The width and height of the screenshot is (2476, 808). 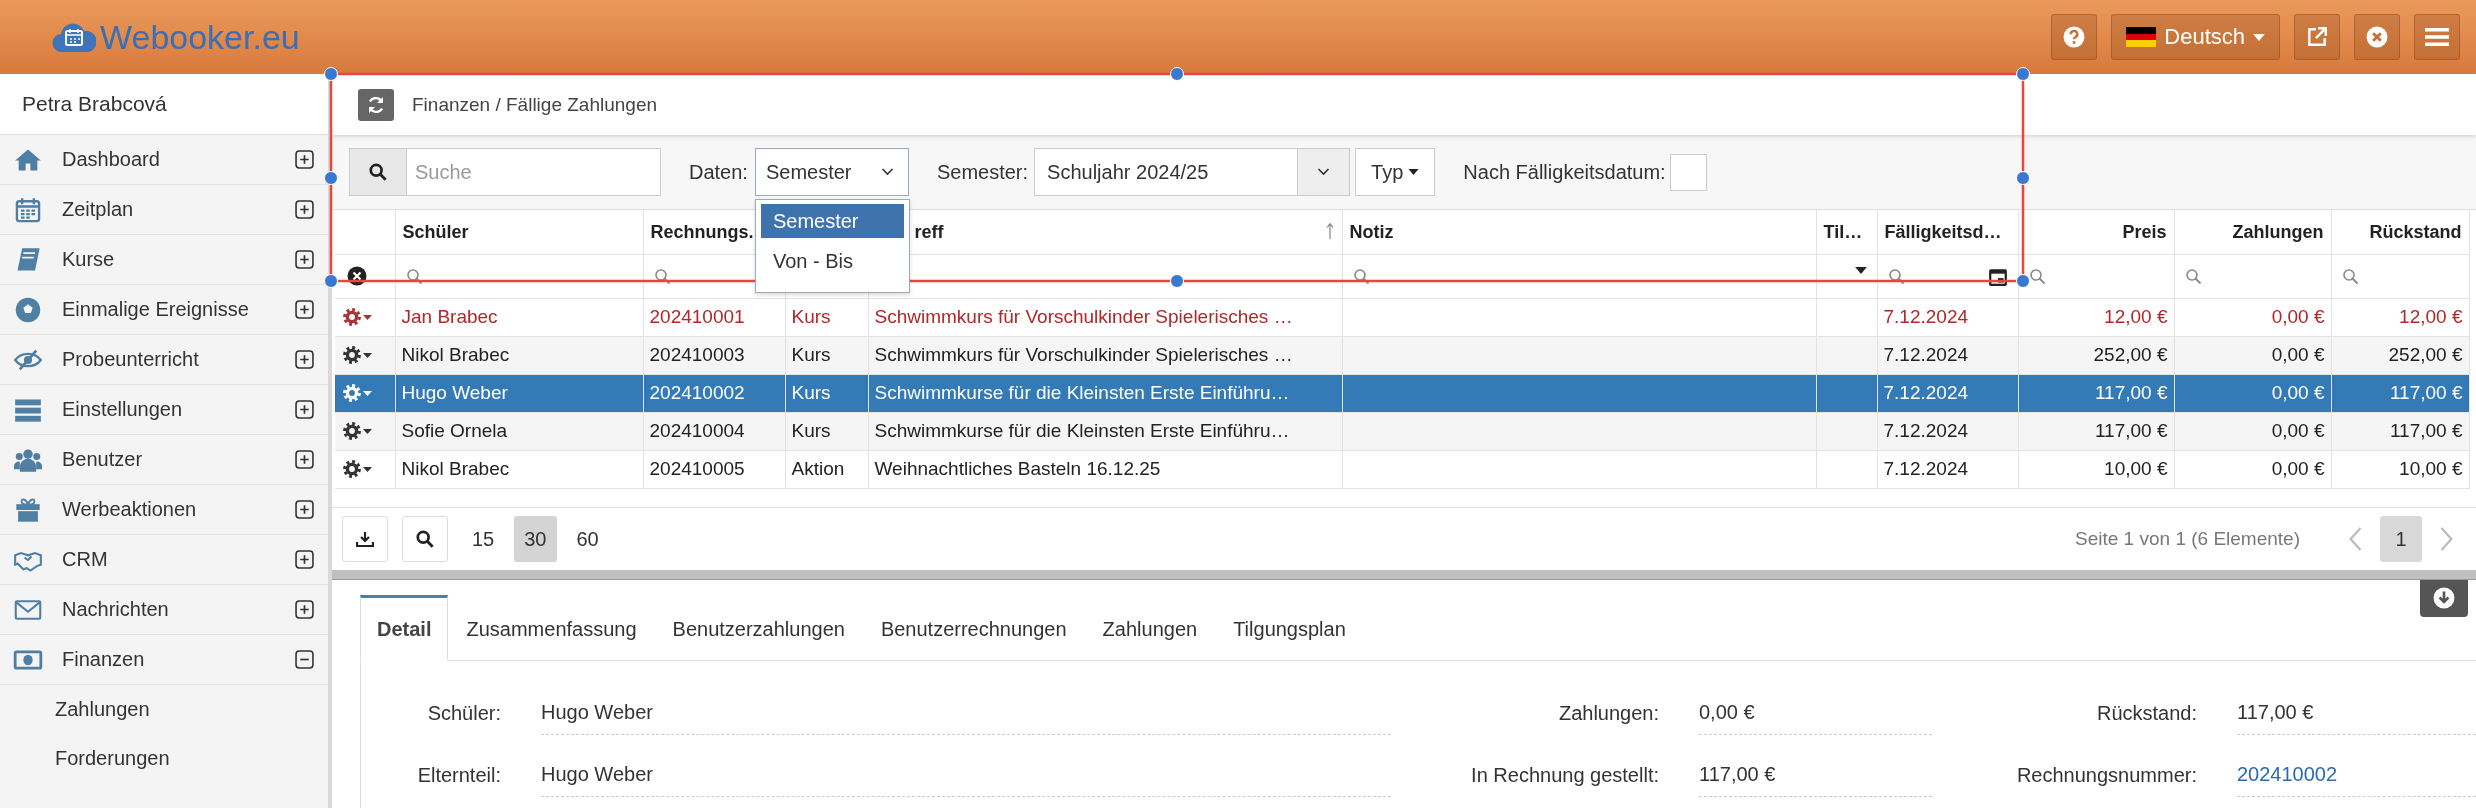 I want to click on due-date-label: Nach Fälligkeitsdatum:, so click(x=1564, y=172).